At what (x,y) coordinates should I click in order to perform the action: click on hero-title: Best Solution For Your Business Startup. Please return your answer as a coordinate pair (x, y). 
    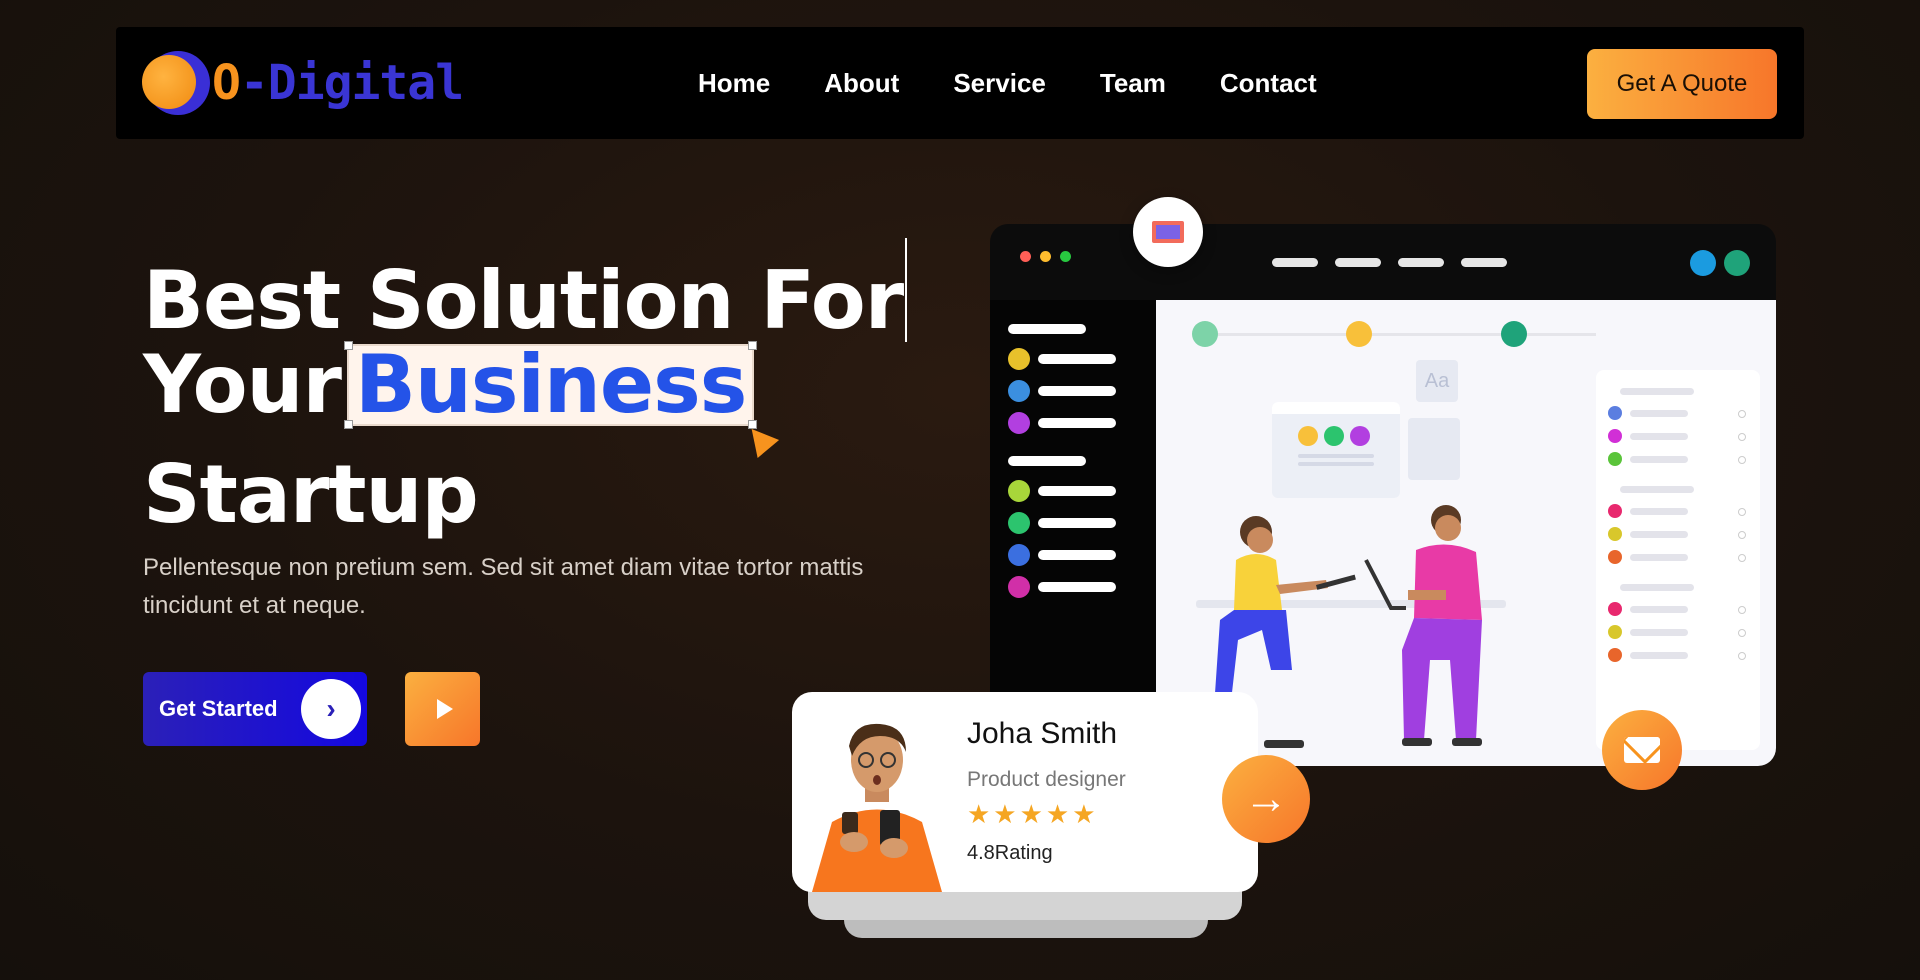
    Looking at the image, I should click on (525, 389).